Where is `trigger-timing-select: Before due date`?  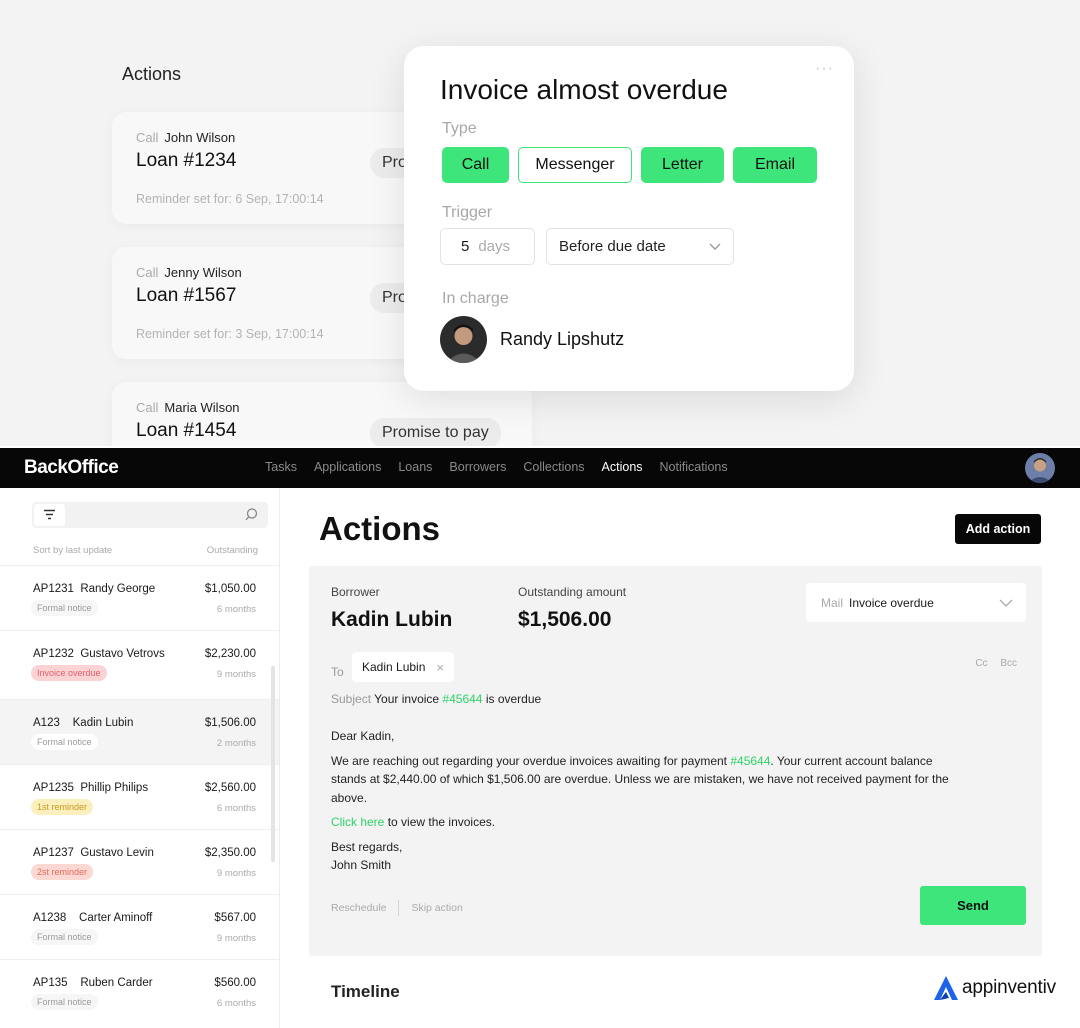
trigger-timing-select: Before due date is located at coordinates (640, 246).